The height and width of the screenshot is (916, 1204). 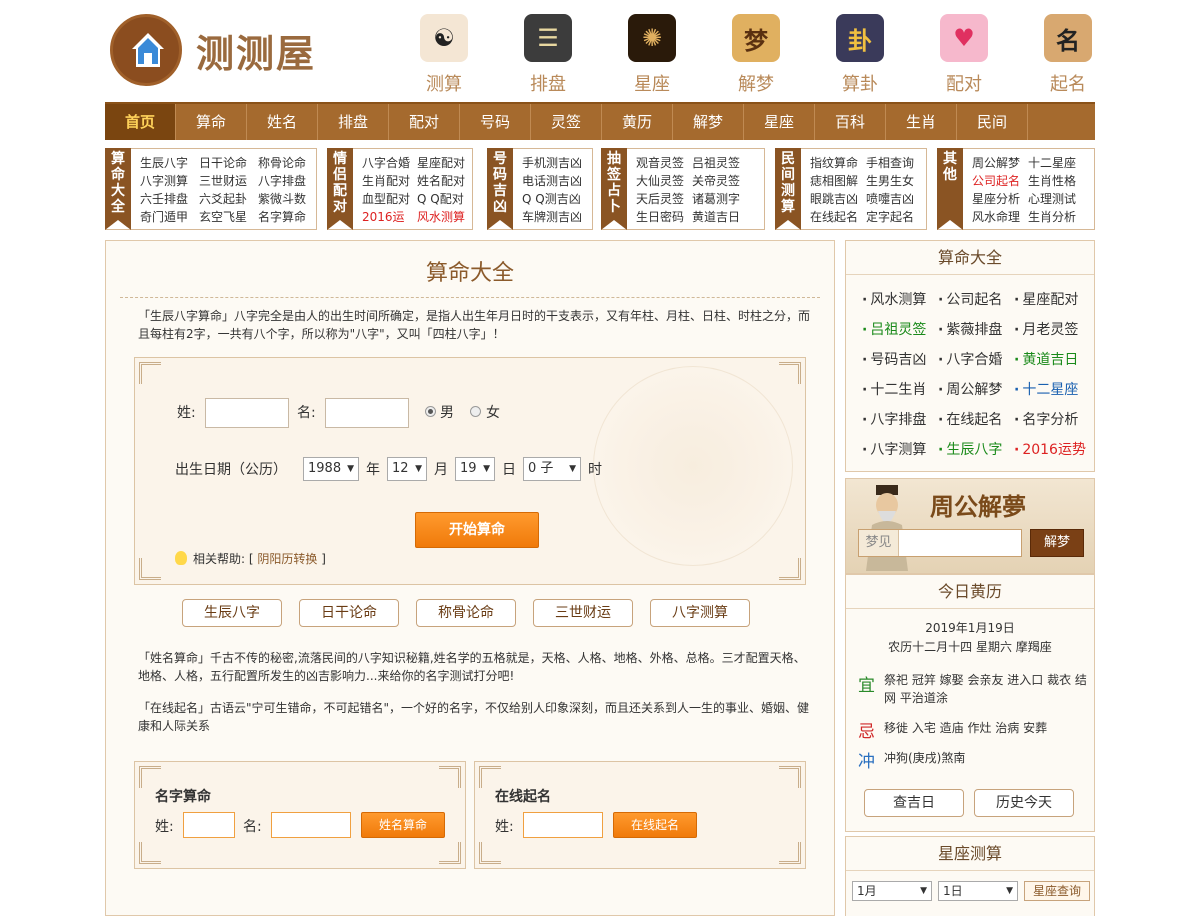 I want to click on category-link: 风水命理, so click(x=1000, y=217).